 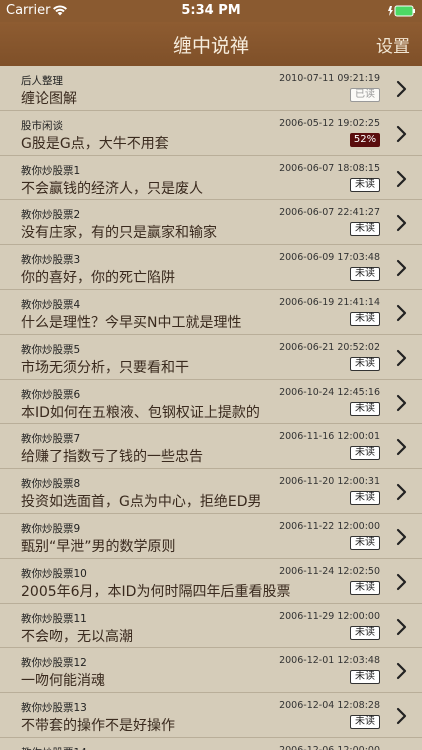 What do you see at coordinates (51, 349) in the screenshot?
I see `item-category: 教你炒股票5` at bounding box center [51, 349].